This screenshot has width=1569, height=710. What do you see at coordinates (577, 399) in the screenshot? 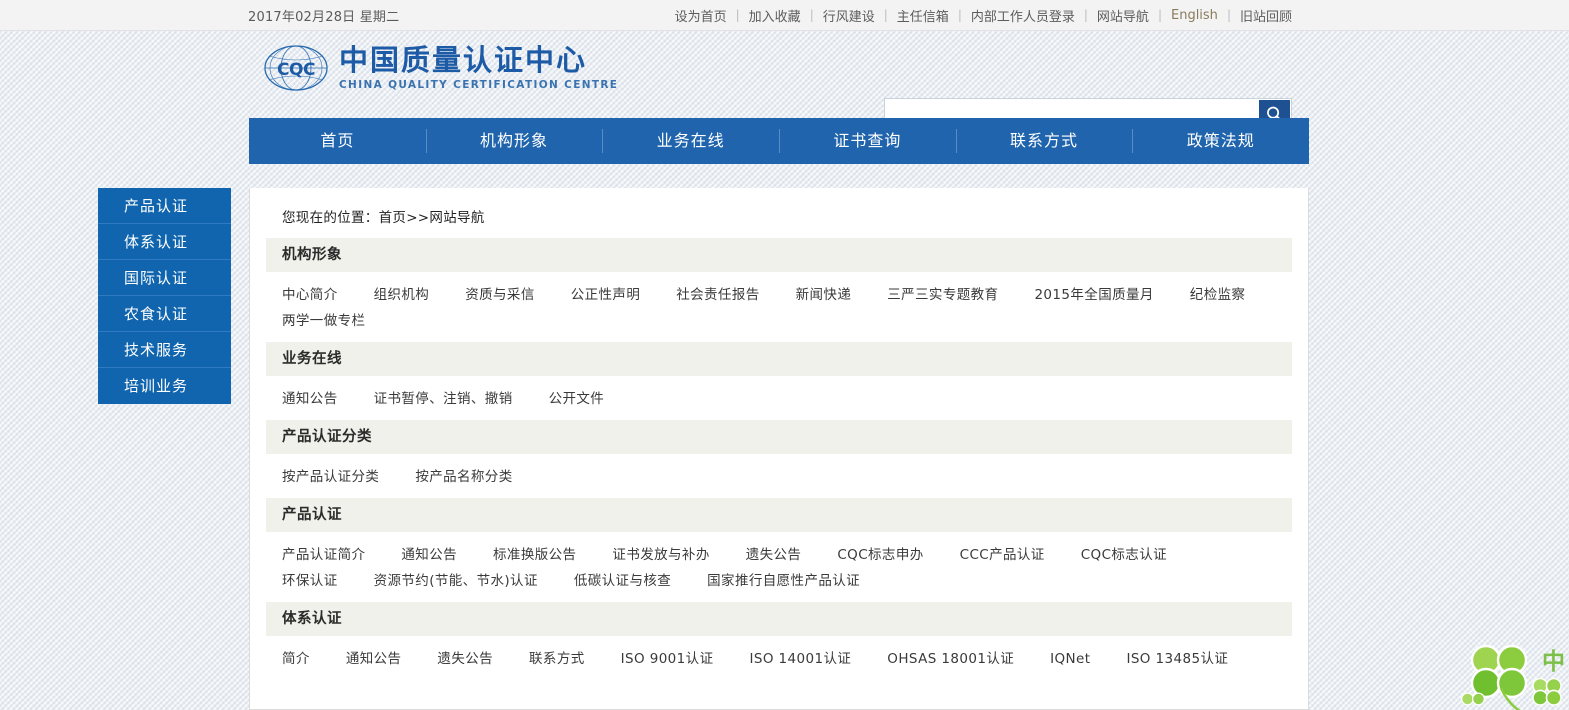
I see `sitemap-link-1-2: 公开文件` at bounding box center [577, 399].